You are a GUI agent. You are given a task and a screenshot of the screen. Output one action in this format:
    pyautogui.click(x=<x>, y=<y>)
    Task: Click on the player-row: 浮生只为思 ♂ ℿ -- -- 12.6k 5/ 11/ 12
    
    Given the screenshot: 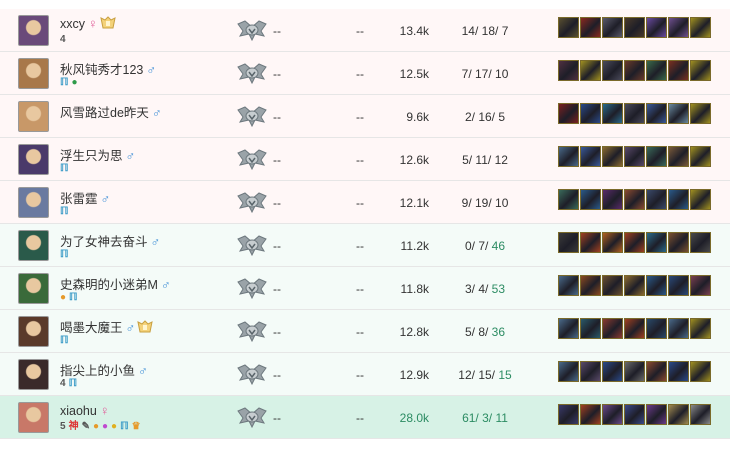 What is the action you would take?
    pyautogui.click(x=365, y=159)
    